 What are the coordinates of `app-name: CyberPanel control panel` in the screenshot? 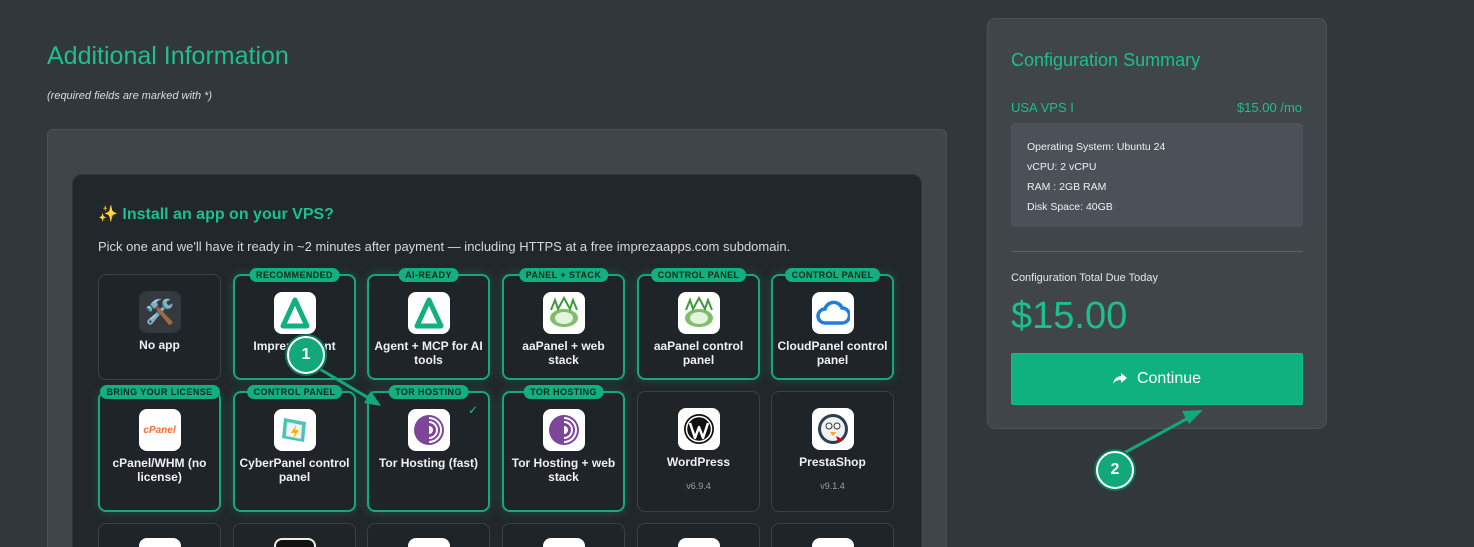 It's located at (294, 470).